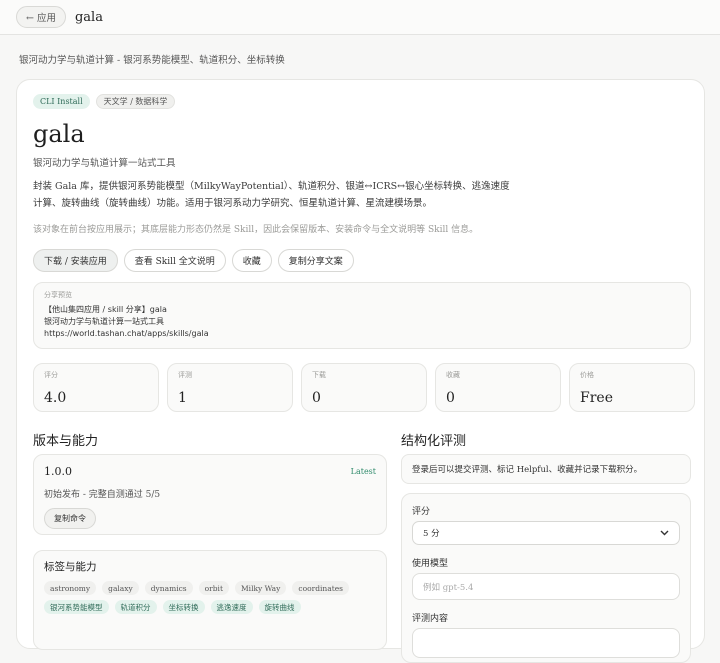 Image resolution: width=720 pixels, height=663 pixels. What do you see at coordinates (58, 295) in the screenshot?
I see `share-preview-label: 分享预览` at bounding box center [58, 295].